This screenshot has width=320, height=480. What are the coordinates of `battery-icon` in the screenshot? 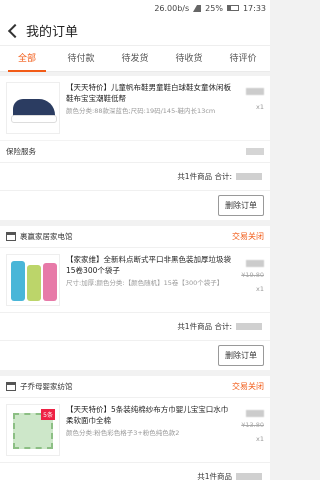 It's located at (232, 8).